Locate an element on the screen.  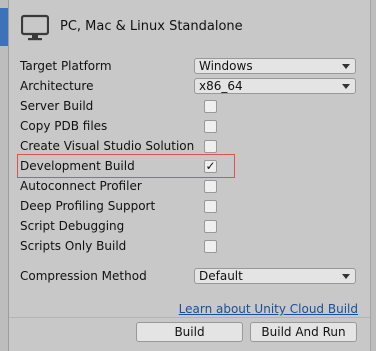
compression-method-row: Compression Method Default is located at coordinates (190, 276).